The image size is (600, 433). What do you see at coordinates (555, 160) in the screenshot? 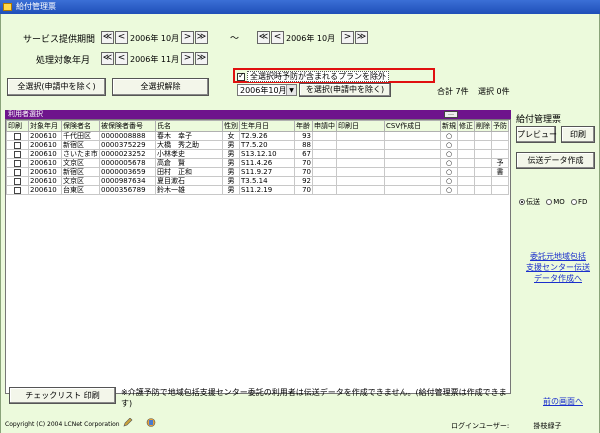
I see `transmit-data-button: 伝送データ作成` at bounding box center [555, 160].